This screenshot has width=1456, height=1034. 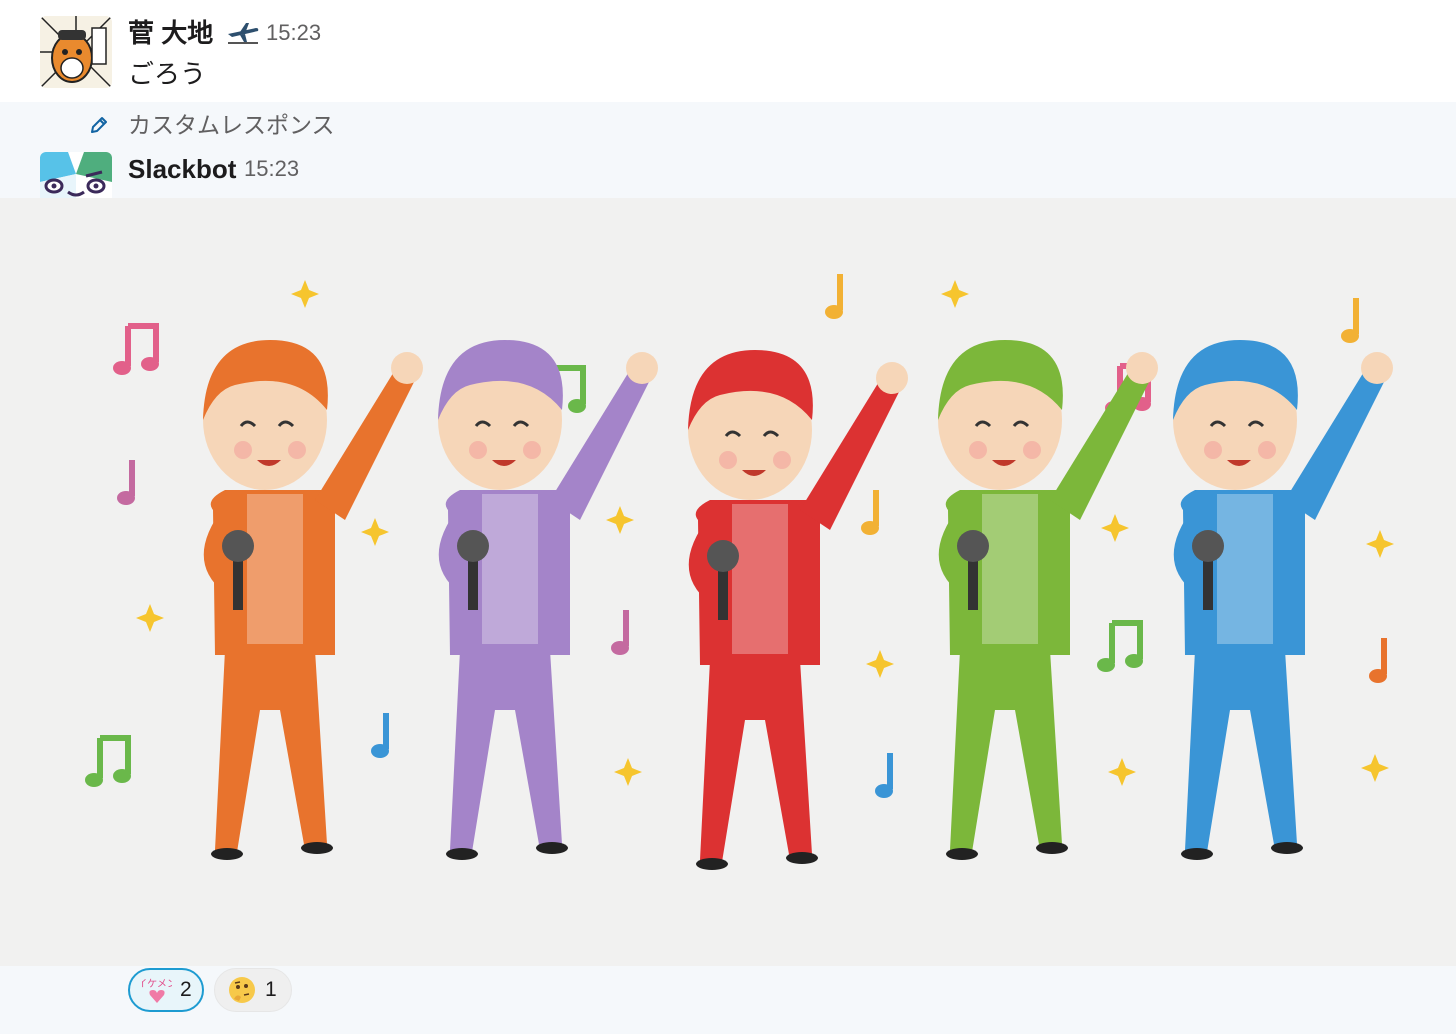 I want to click on thinking-face-emoji-icon, so click(x=242, y=990).